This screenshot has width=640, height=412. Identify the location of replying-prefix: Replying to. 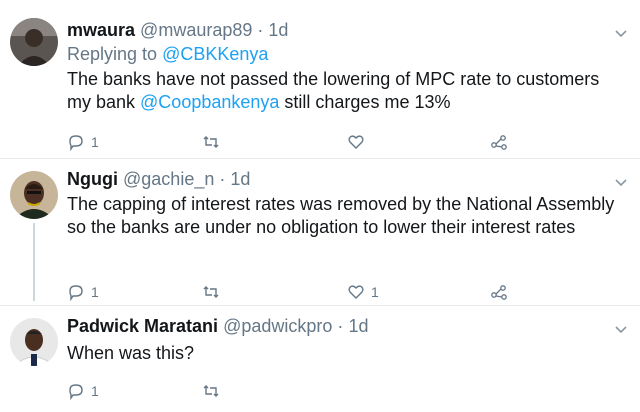
(115, 54).